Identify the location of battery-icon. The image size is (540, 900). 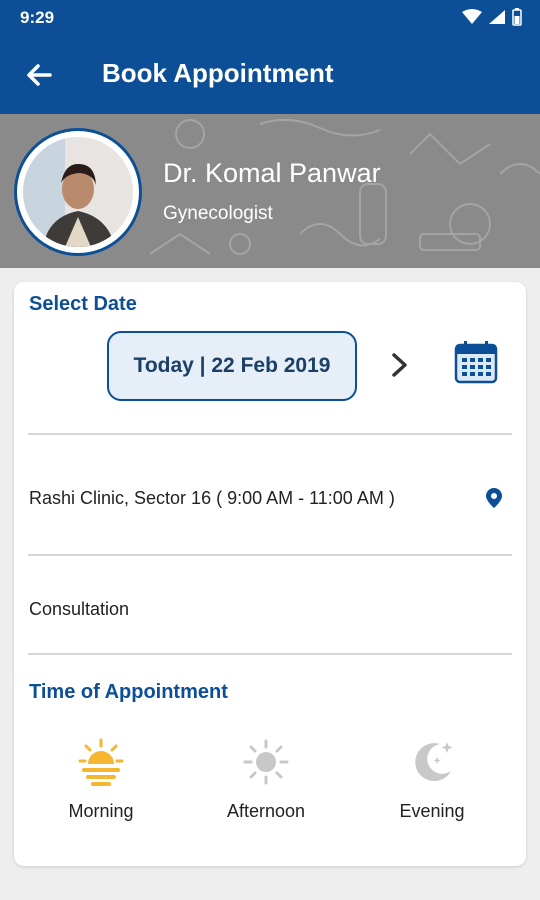
(517, 17).